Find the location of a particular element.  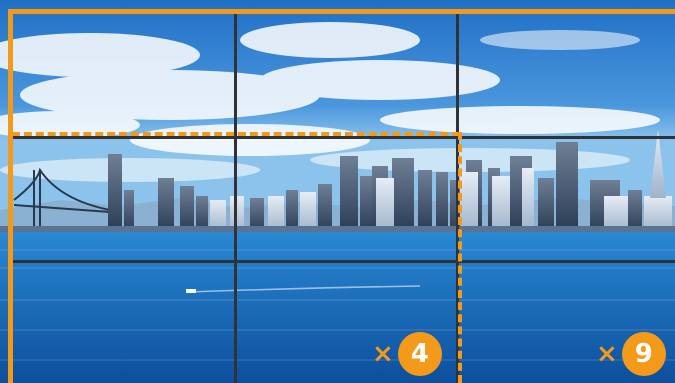

multiplier-badge-4: × 4 is located at coordinates (407, 354).